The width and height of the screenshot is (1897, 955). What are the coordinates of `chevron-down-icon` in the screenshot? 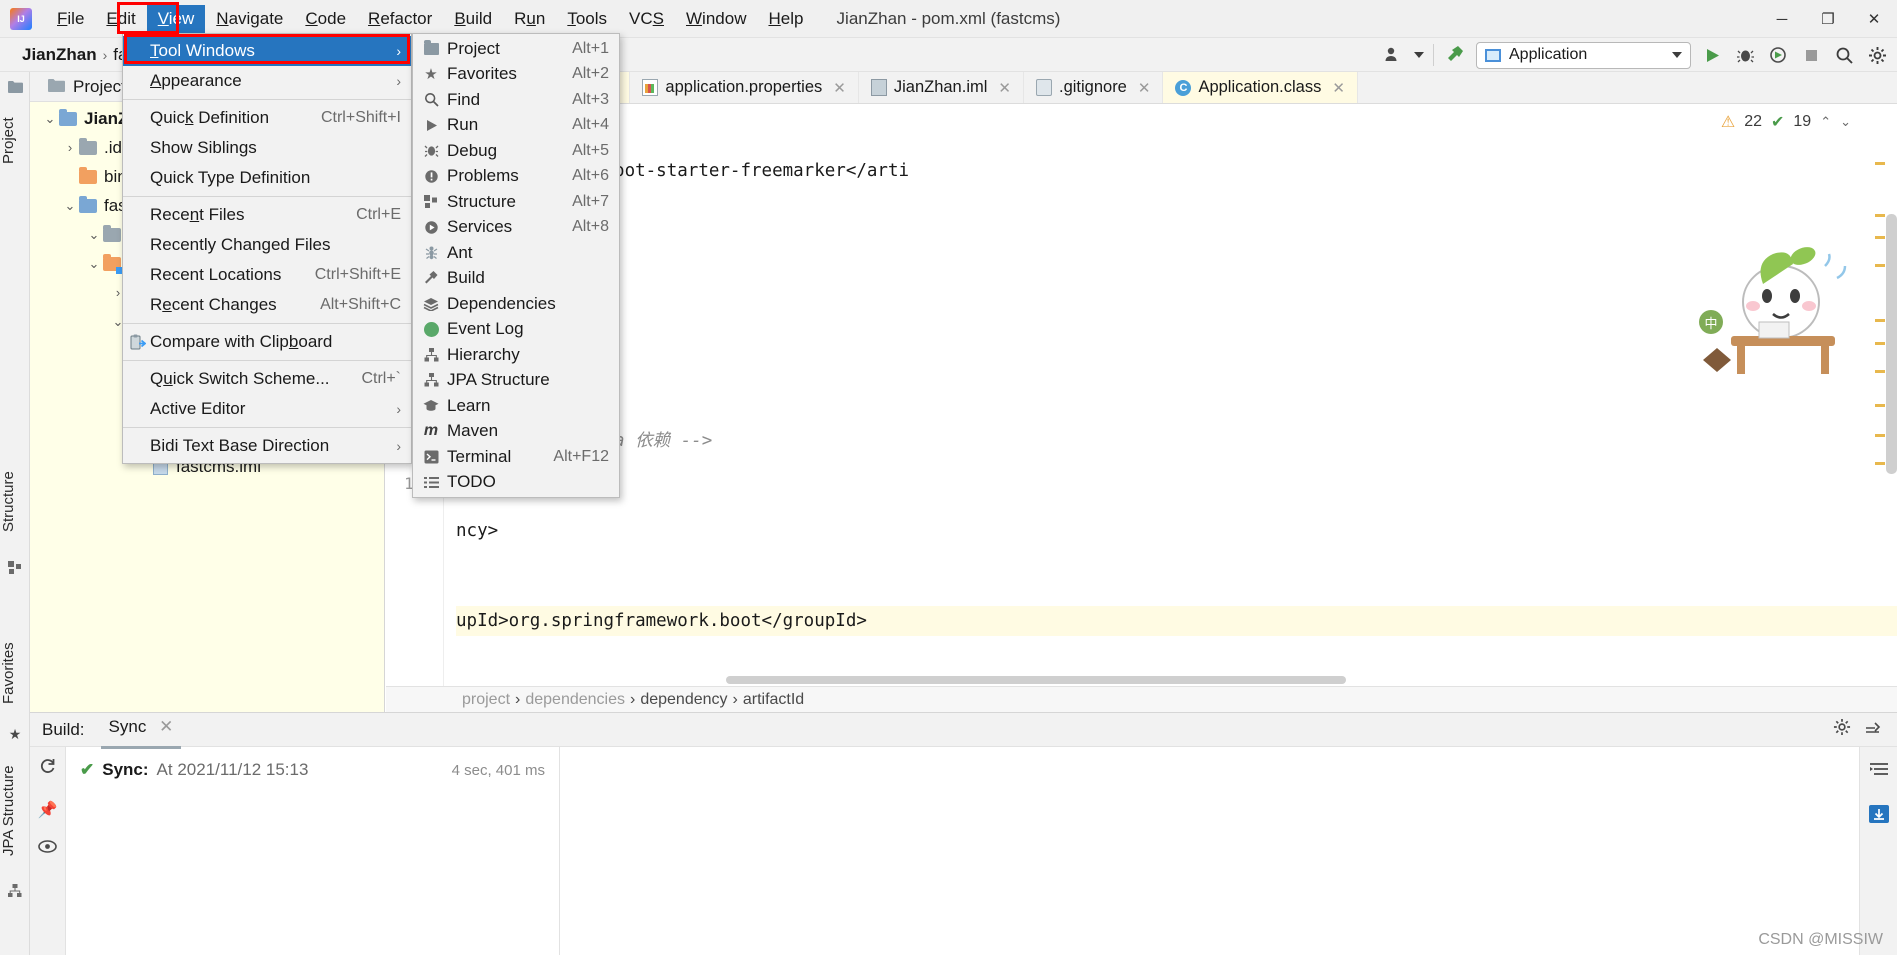 It's located at (1677, 55).